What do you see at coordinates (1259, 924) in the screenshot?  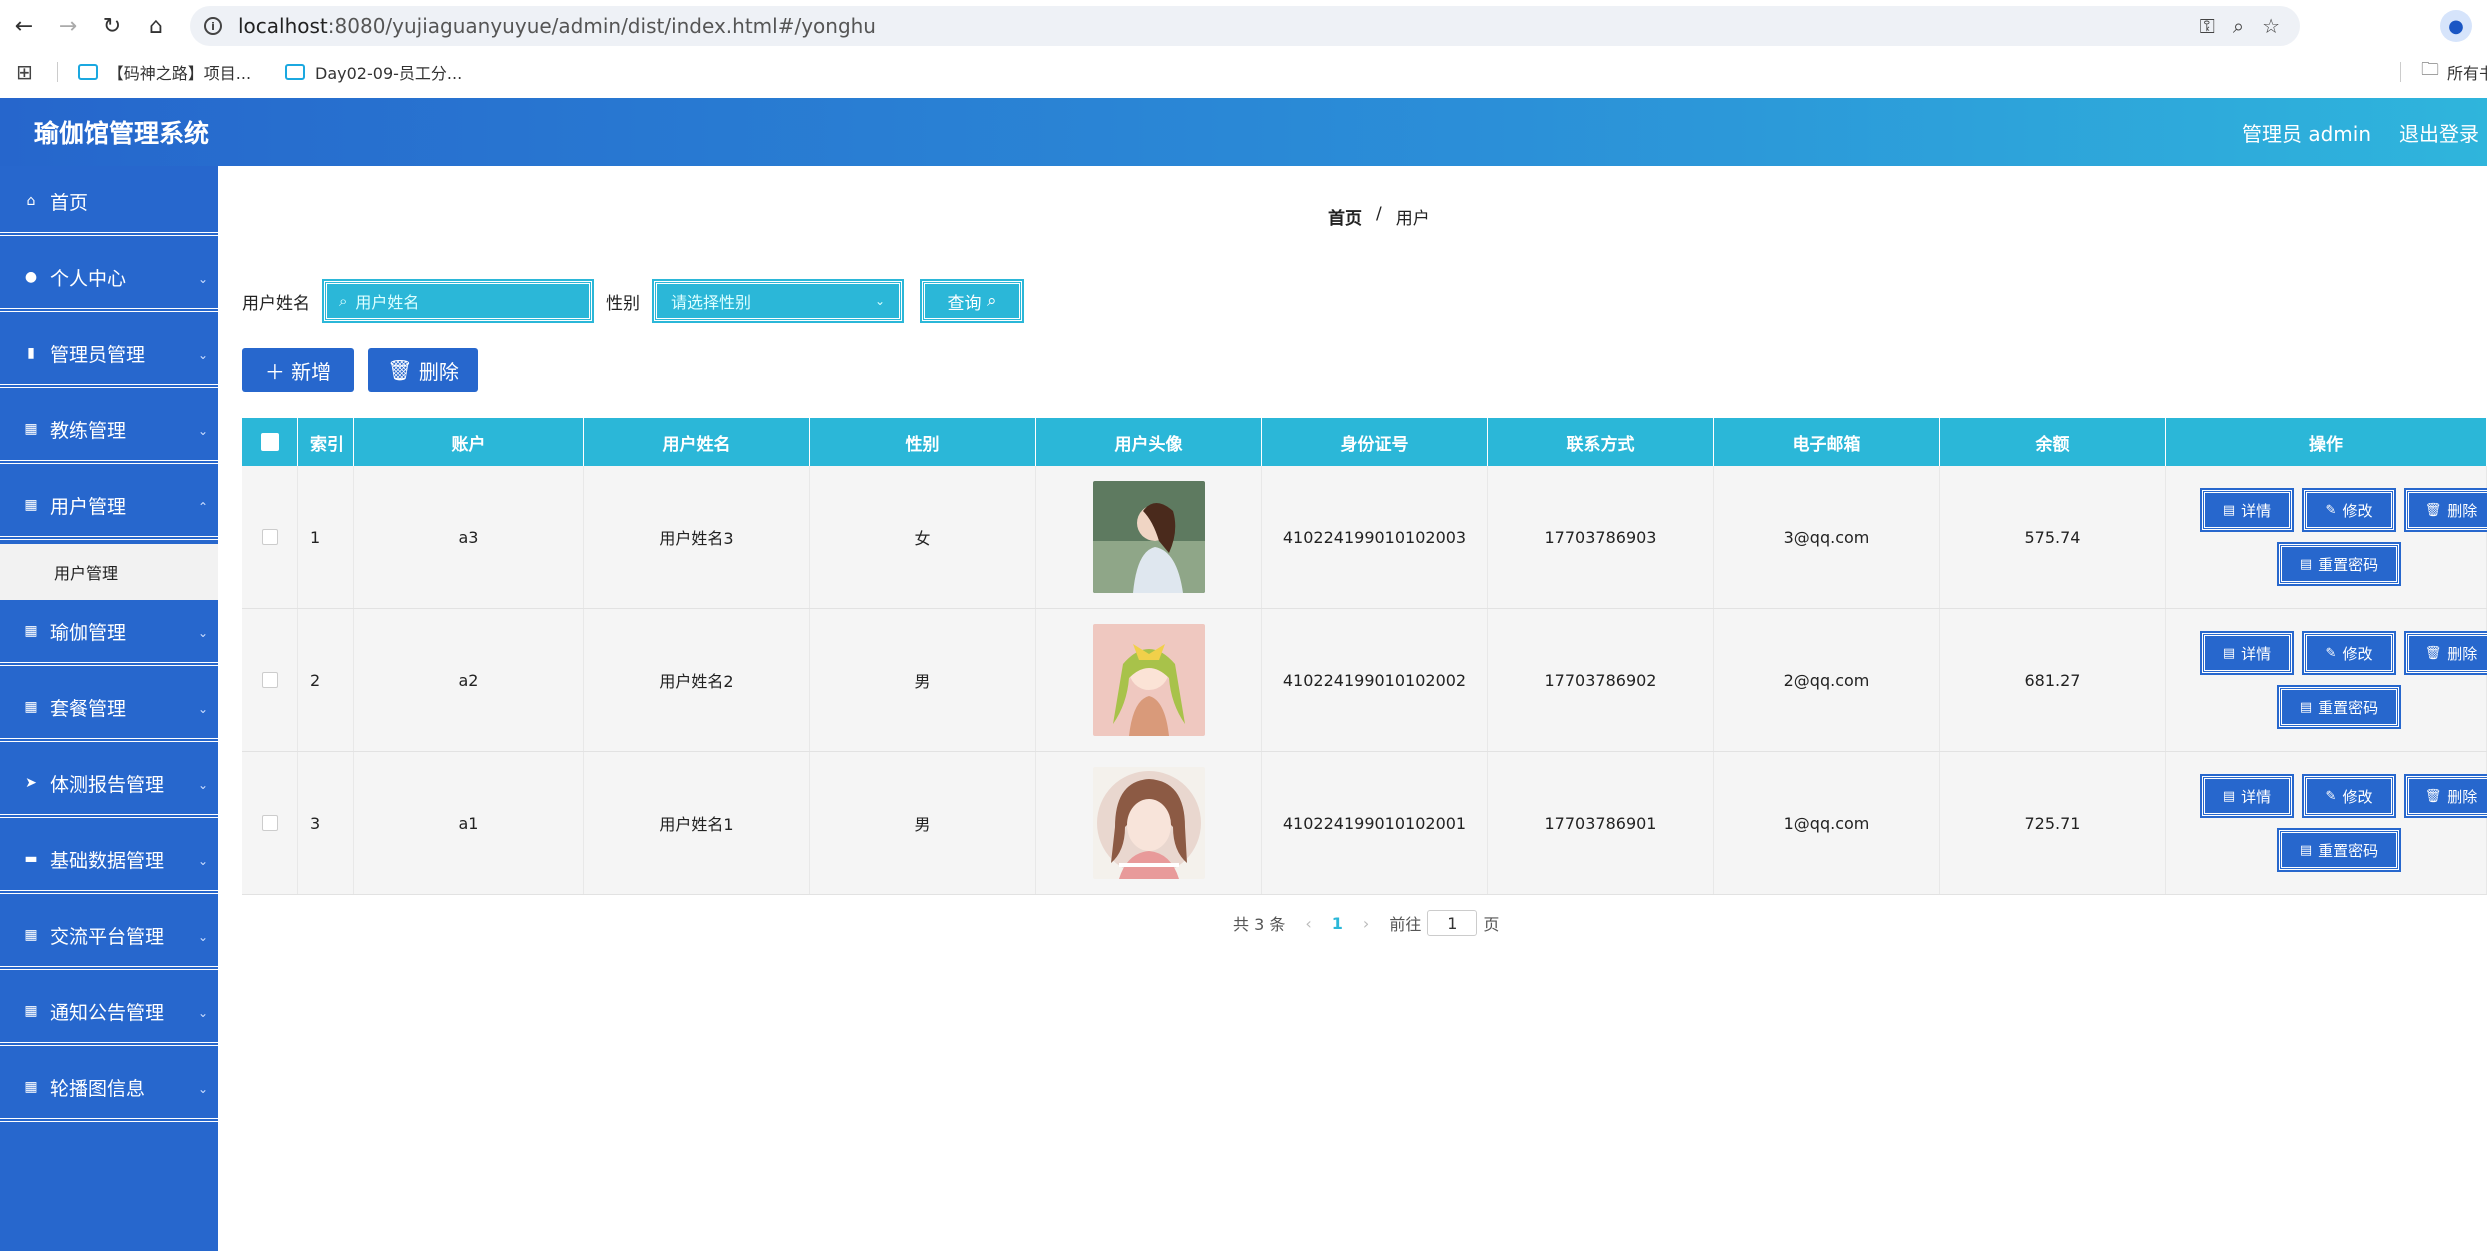 I see `total-count: 共 3 条` at bounding box center [1259, 924].